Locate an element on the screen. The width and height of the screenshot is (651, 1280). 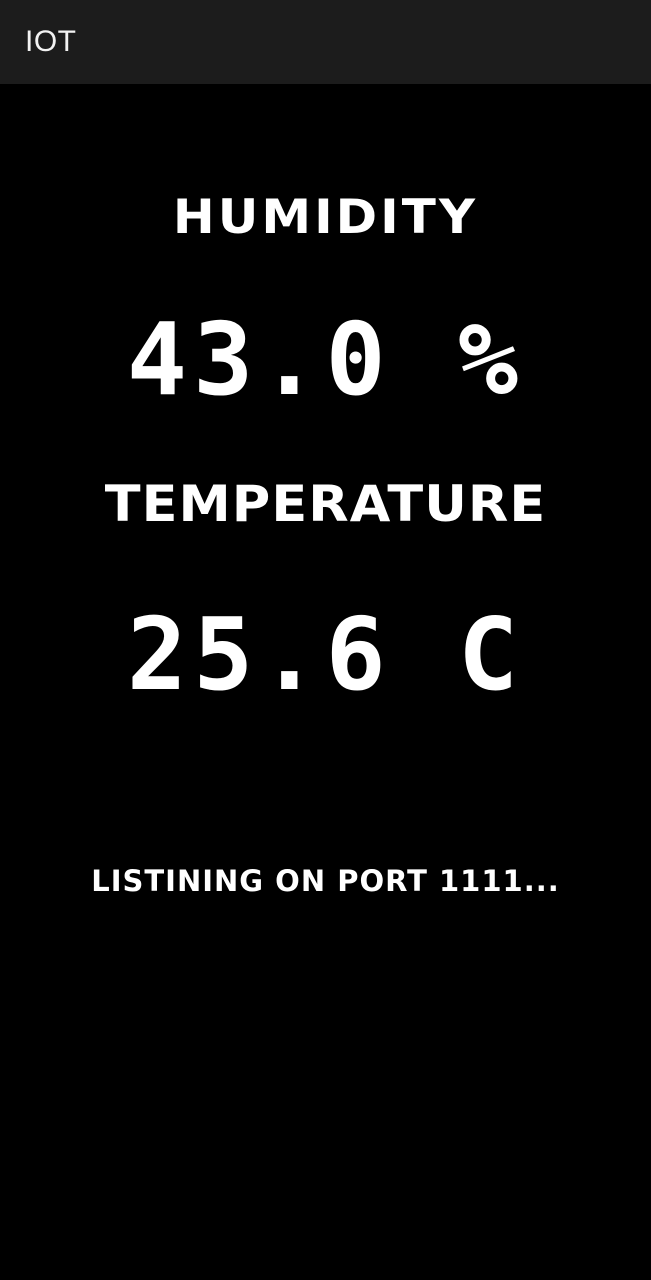
temperature-label: TEMPERATURE is located at coordinates (325, 504).